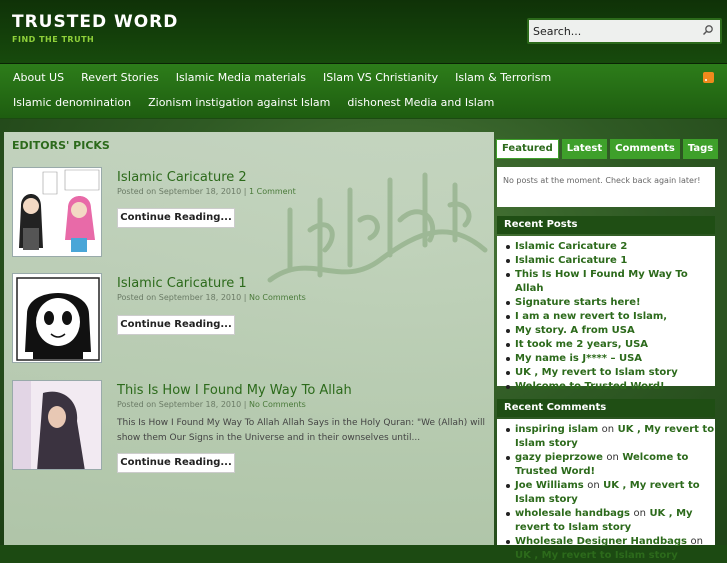 The height and width of the screenshot is (563, 727). Describe the element at coordinates (606, 225) in the screenshot. I see `recent-posts-heading: Recent Posts` at that location.